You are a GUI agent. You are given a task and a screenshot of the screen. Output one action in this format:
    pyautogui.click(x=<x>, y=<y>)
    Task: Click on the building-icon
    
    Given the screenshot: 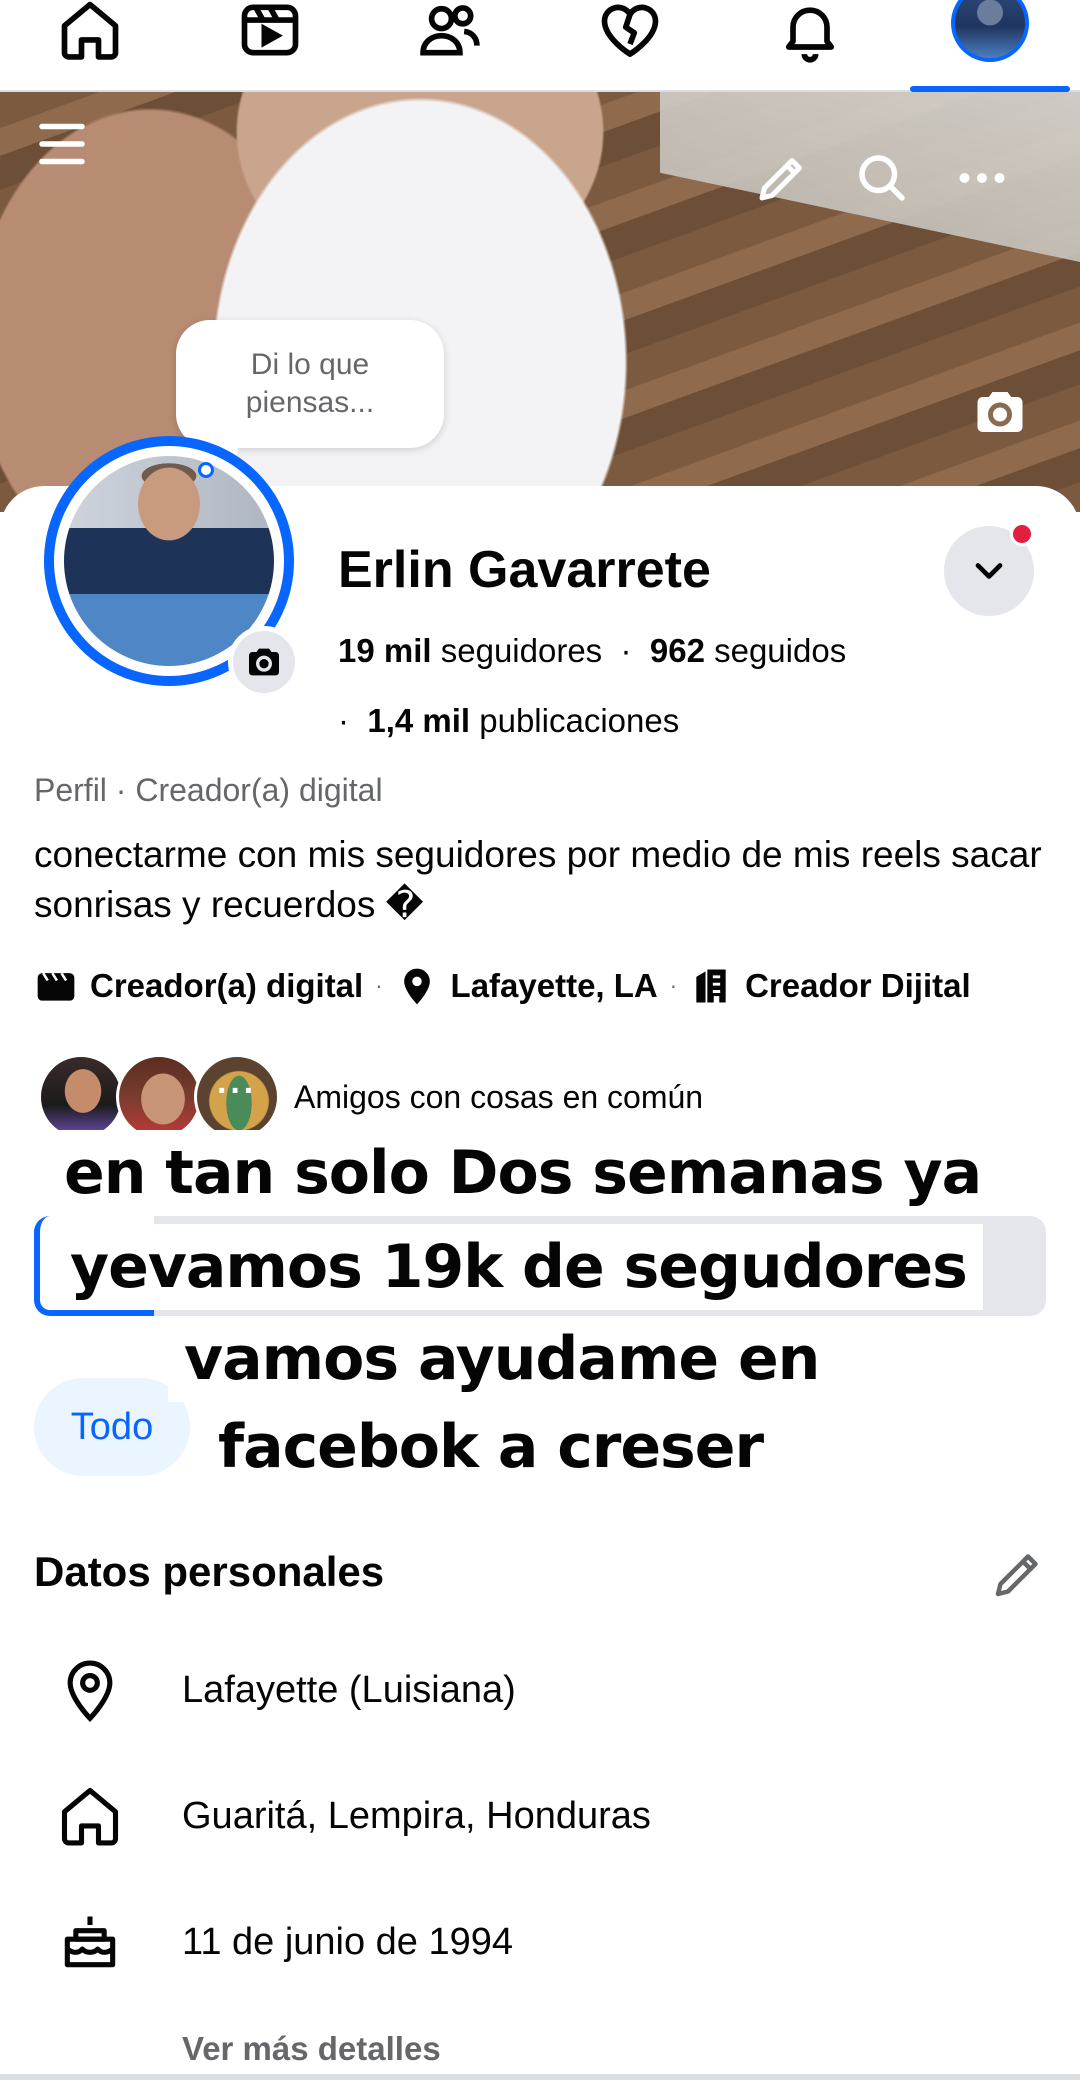 What is the action you would take?
    pyautogui.click(x=711, y=986)
    